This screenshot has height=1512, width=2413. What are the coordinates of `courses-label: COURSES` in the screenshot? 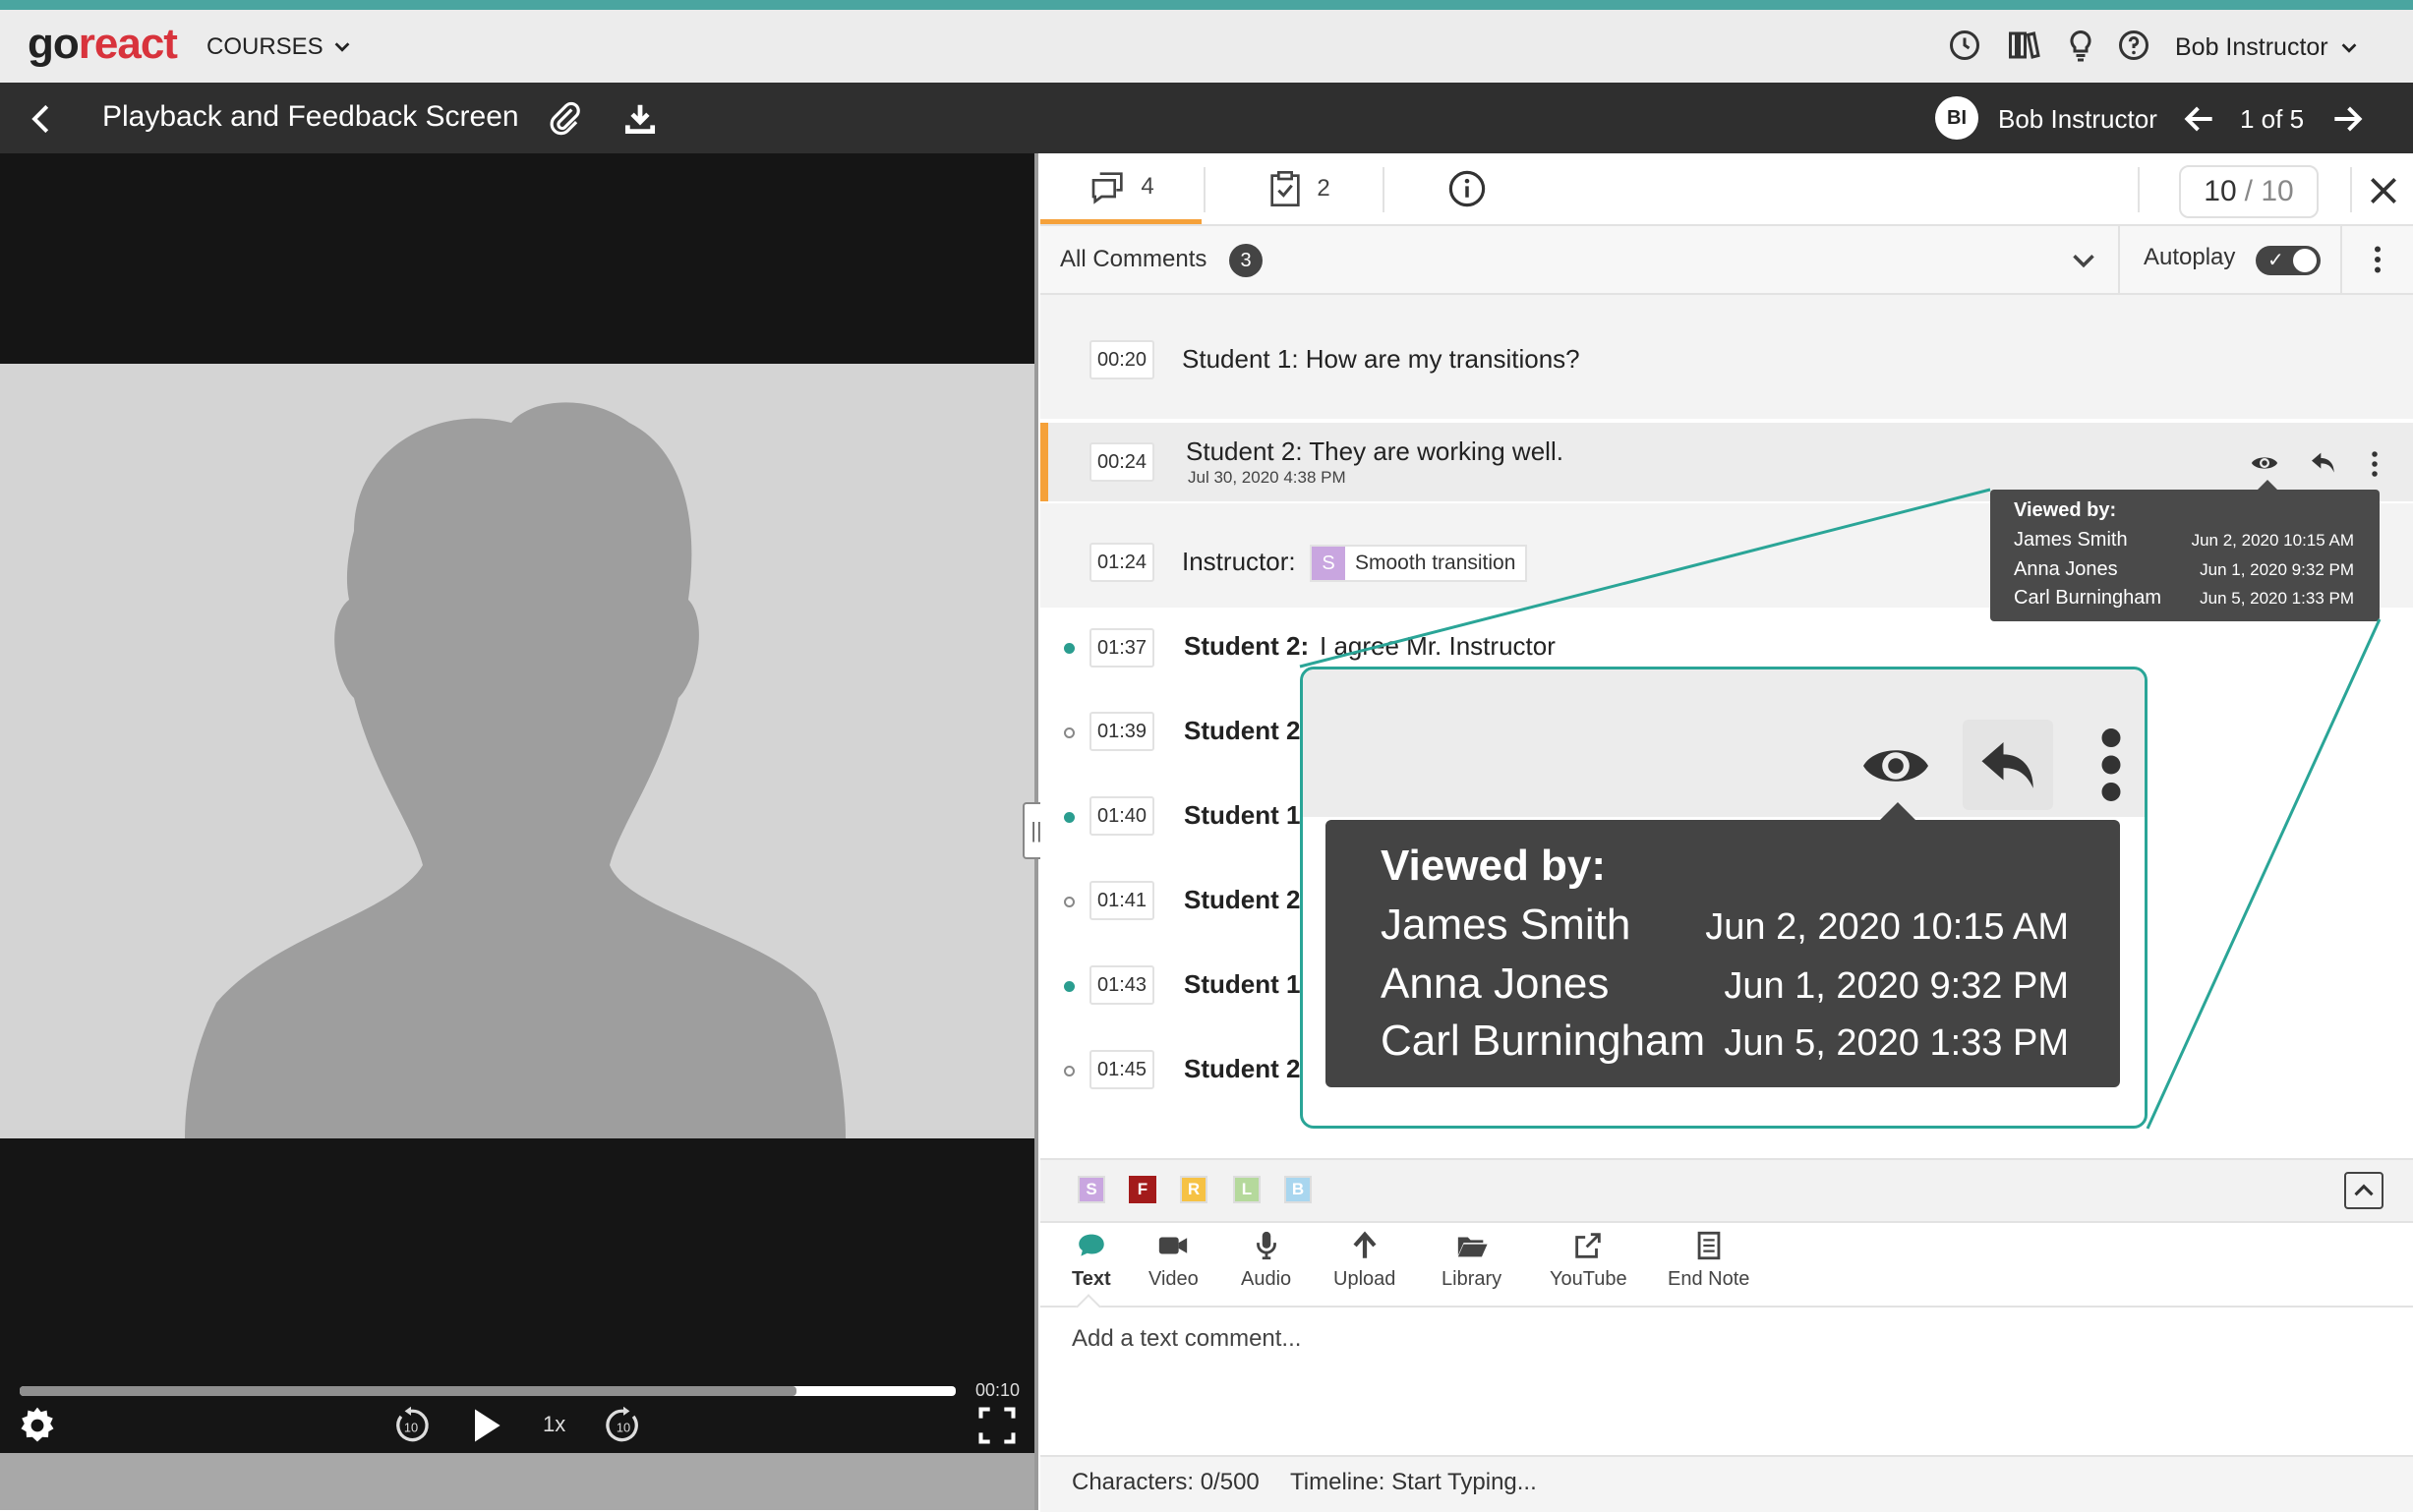 It's located at (265, 46).